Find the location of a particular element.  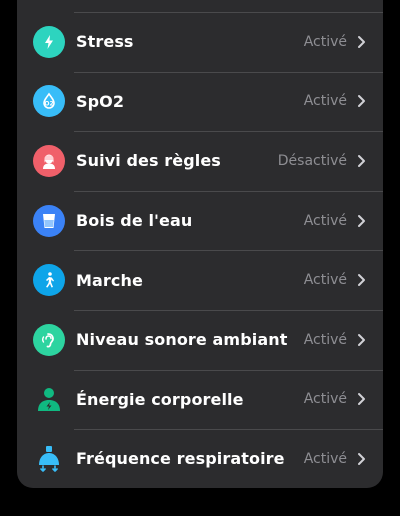

settings-row-stress: Stress Activé is located at coordinates (200, 42).